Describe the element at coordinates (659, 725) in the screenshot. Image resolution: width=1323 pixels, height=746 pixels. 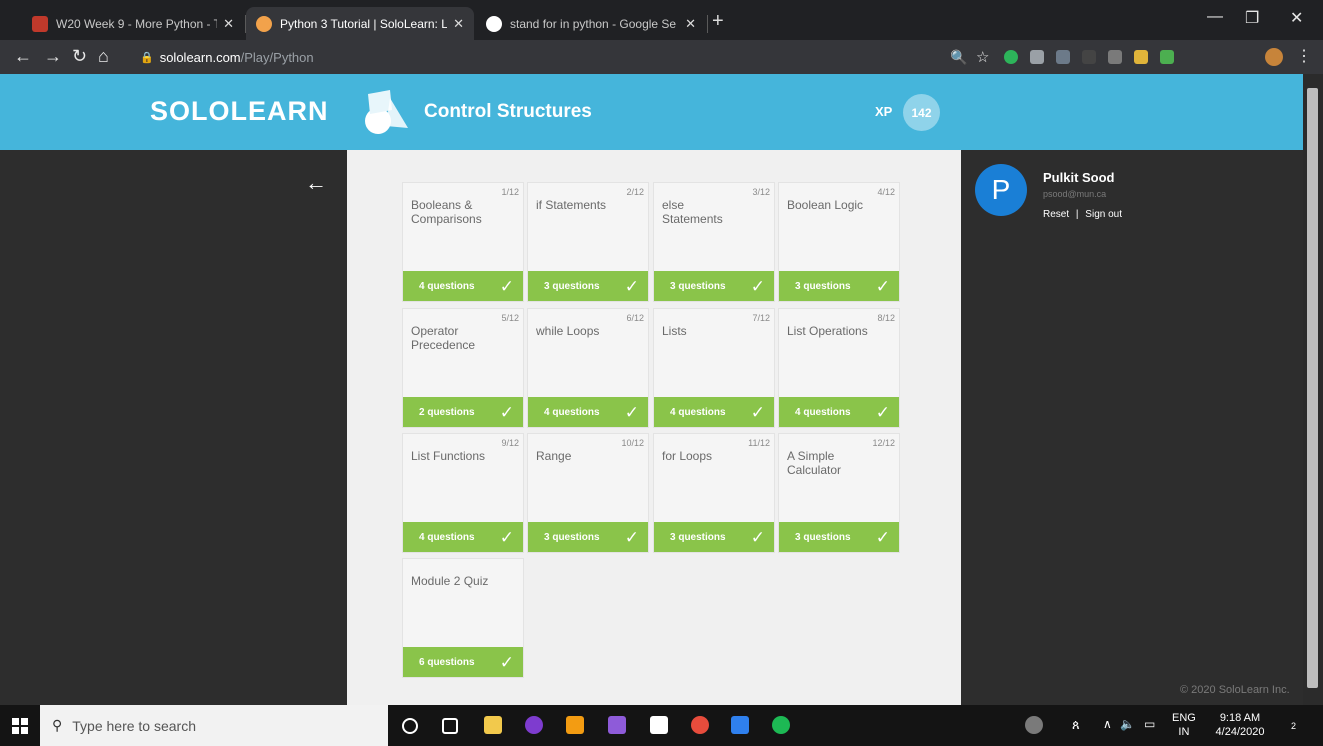
I see `microsoft-store-icon` at that location.